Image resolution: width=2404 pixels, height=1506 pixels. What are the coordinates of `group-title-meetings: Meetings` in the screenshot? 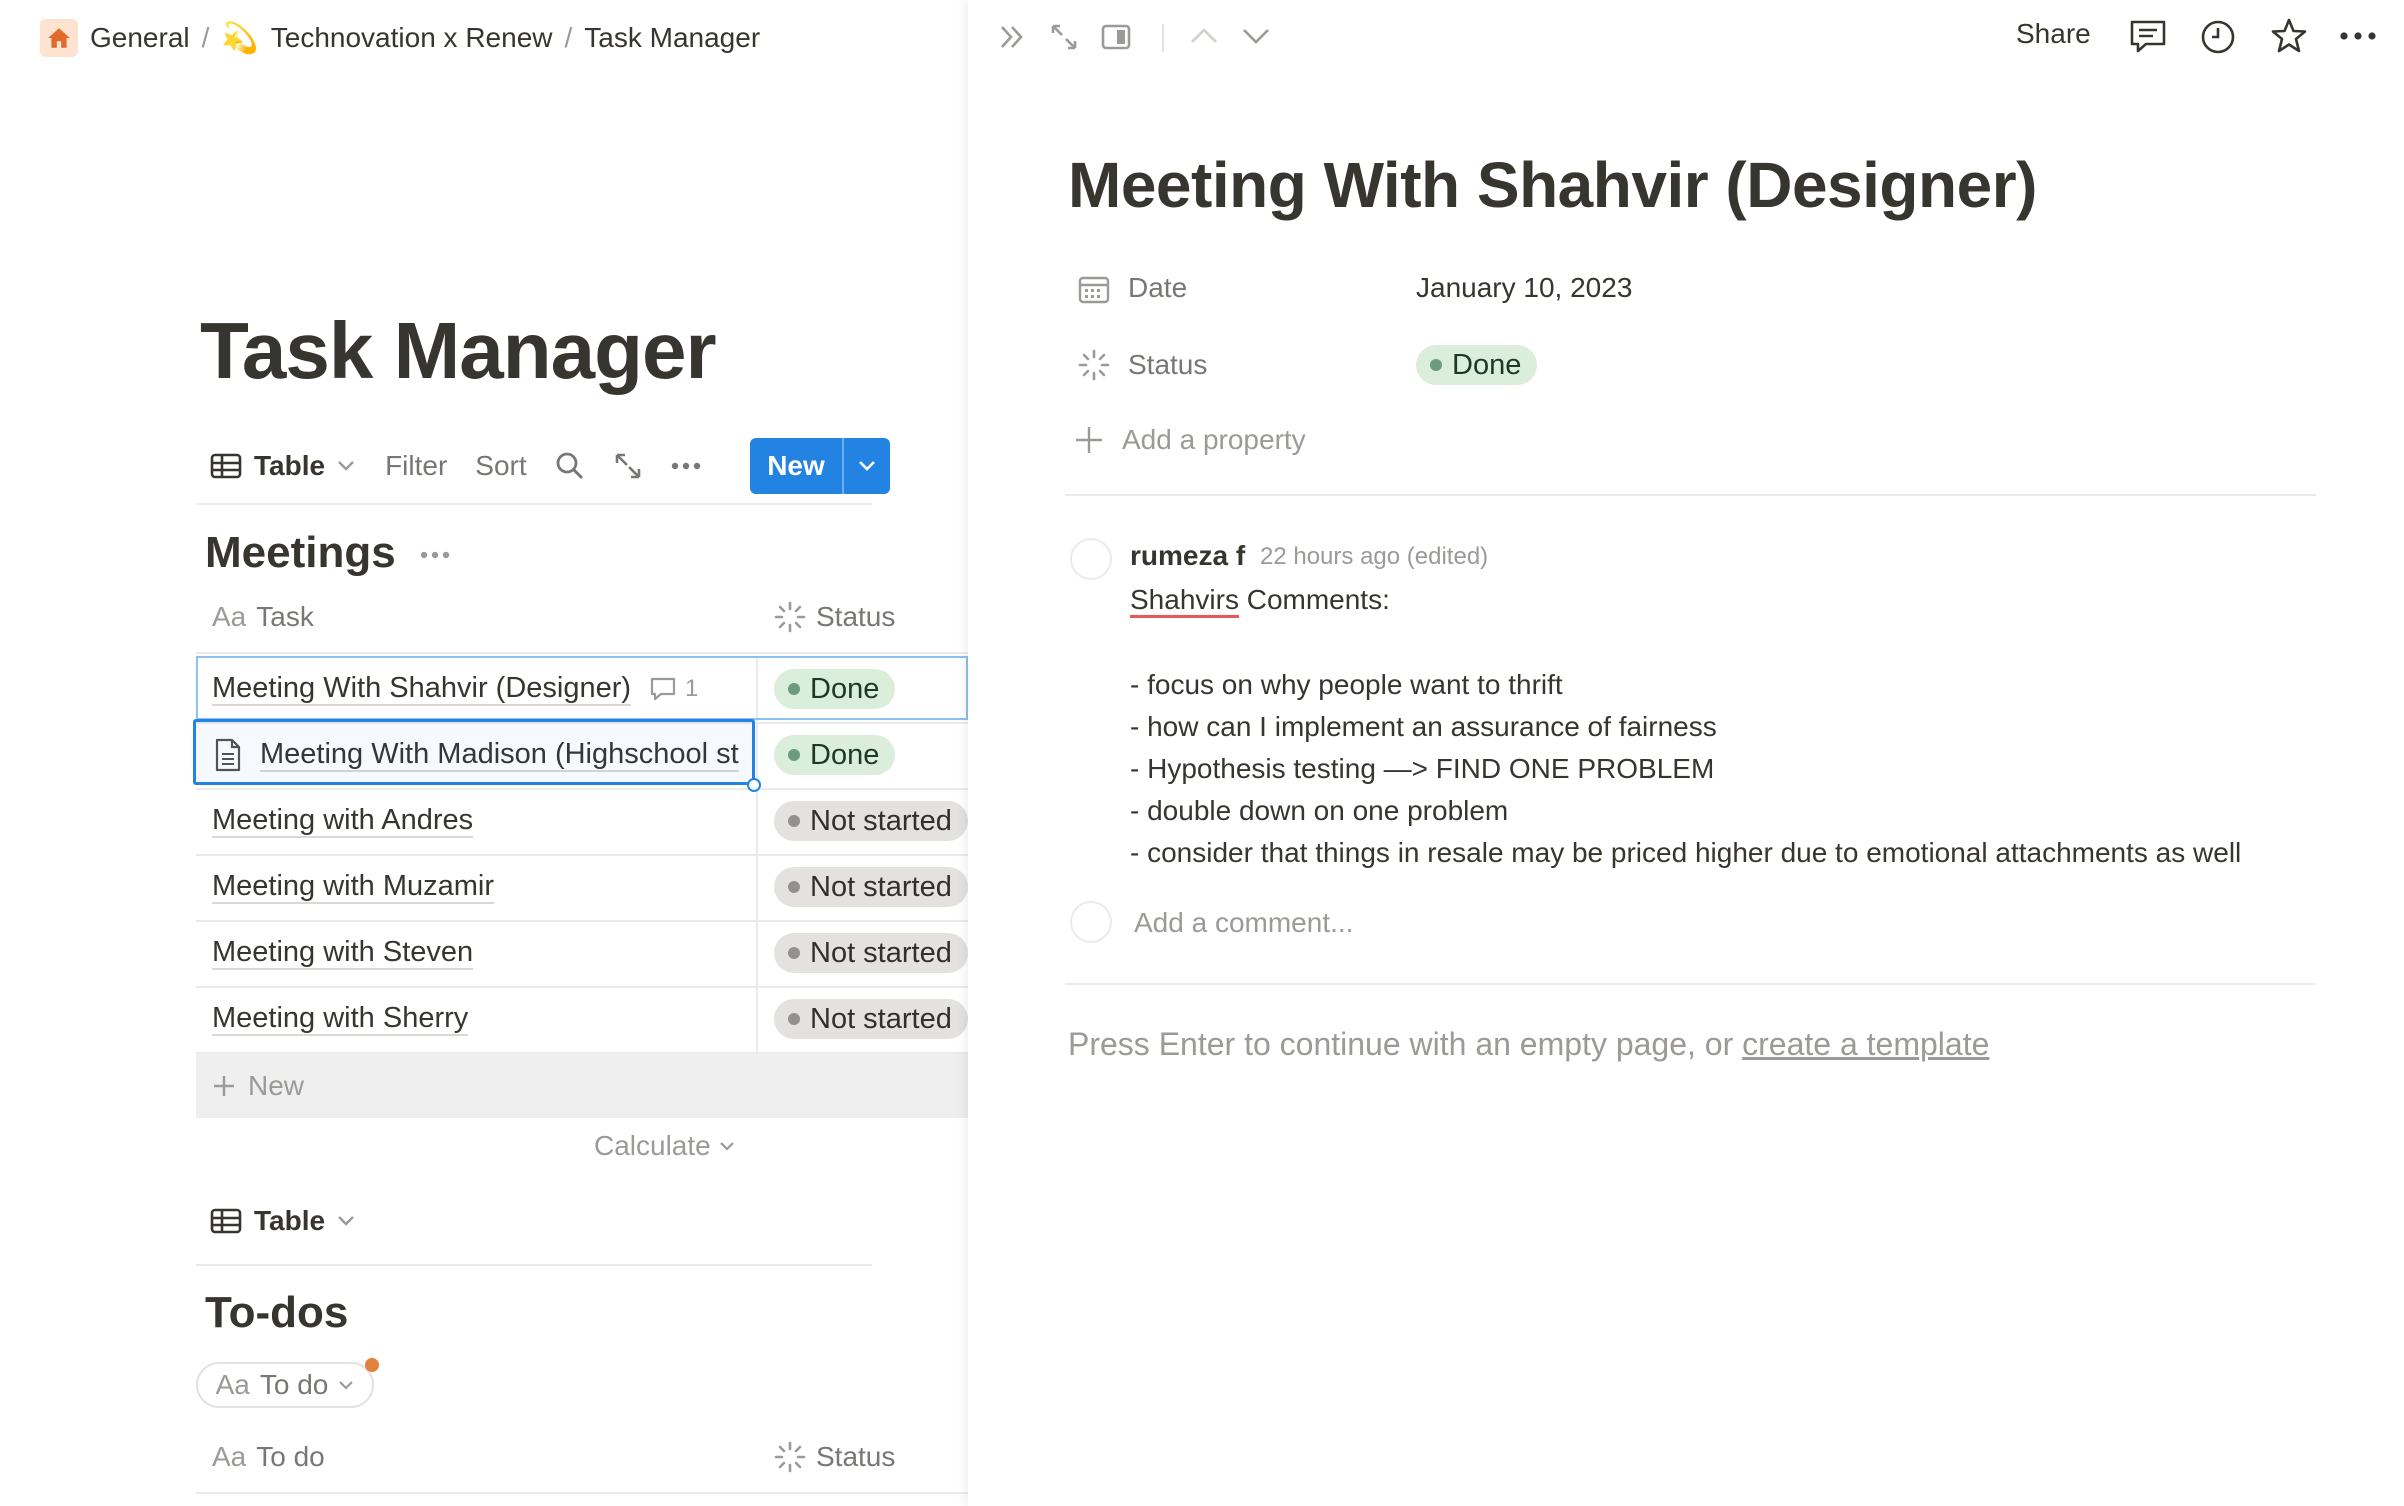 It's located at (300, 553).